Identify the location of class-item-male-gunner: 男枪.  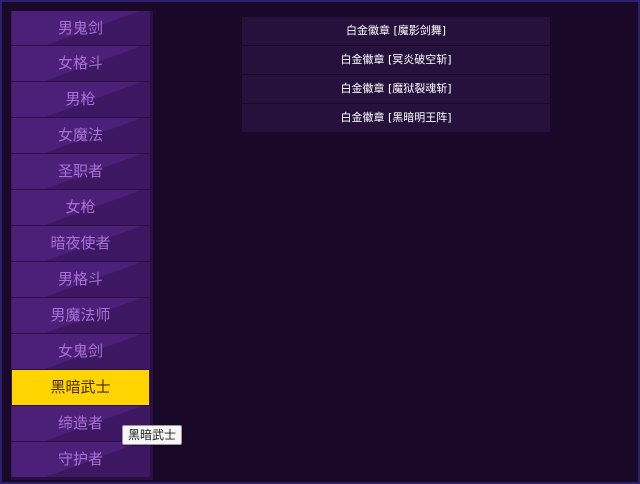
(80, 99).